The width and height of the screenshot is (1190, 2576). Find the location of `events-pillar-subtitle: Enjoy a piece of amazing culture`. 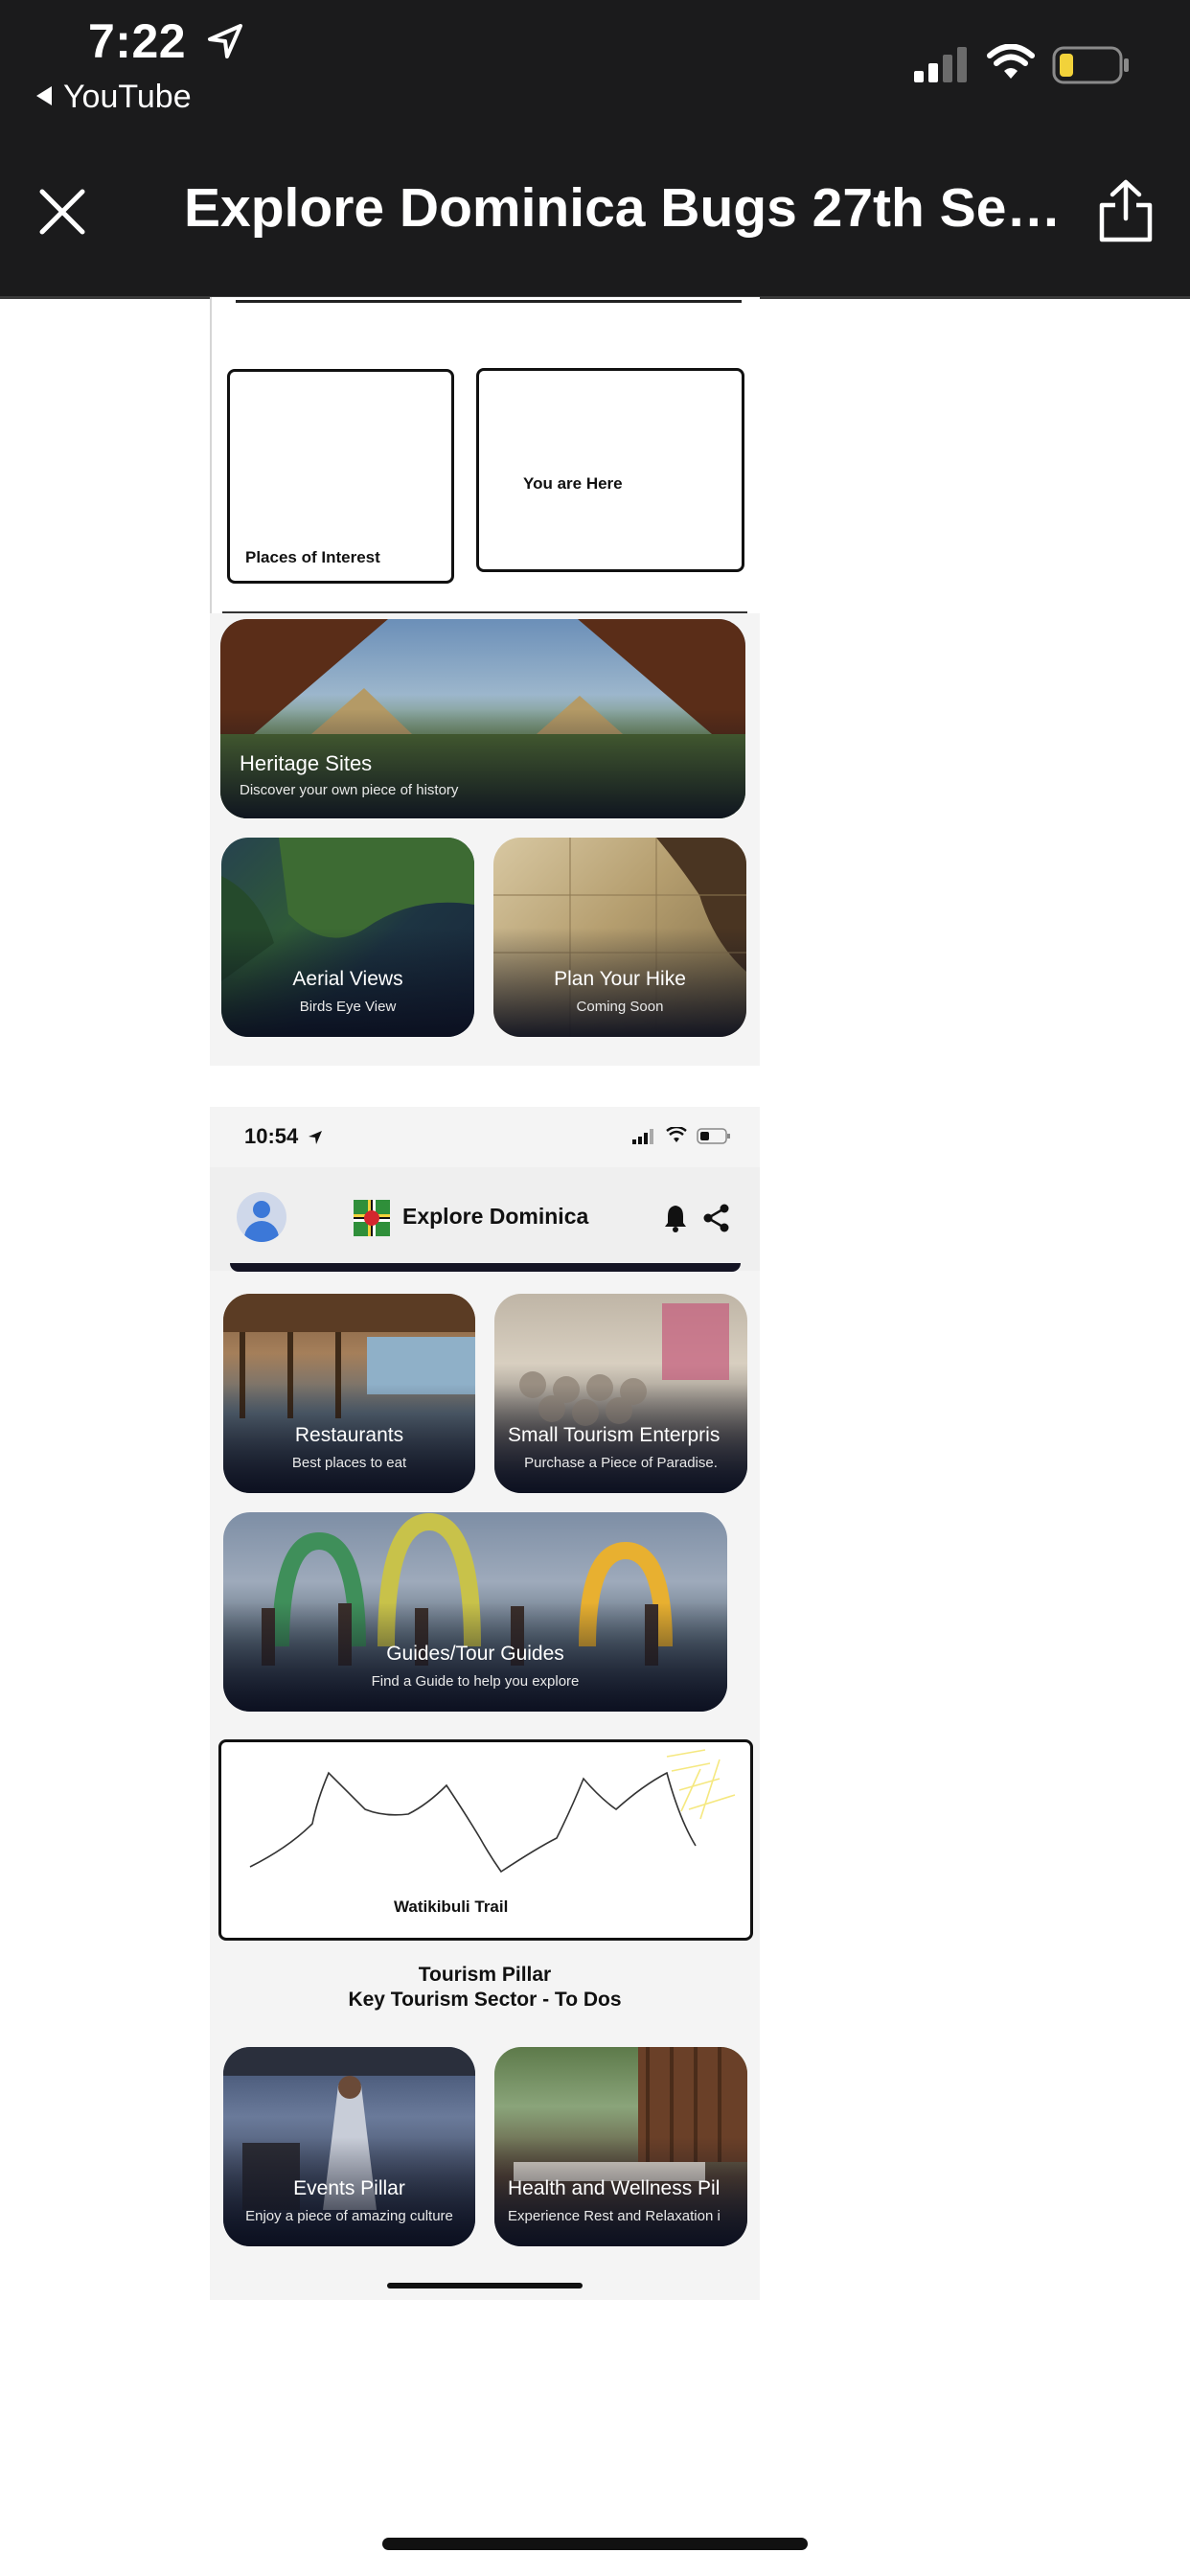

events-pillar-subtitle: Enjoy a piece of amazing culture is located at coordinates (349, 2216).